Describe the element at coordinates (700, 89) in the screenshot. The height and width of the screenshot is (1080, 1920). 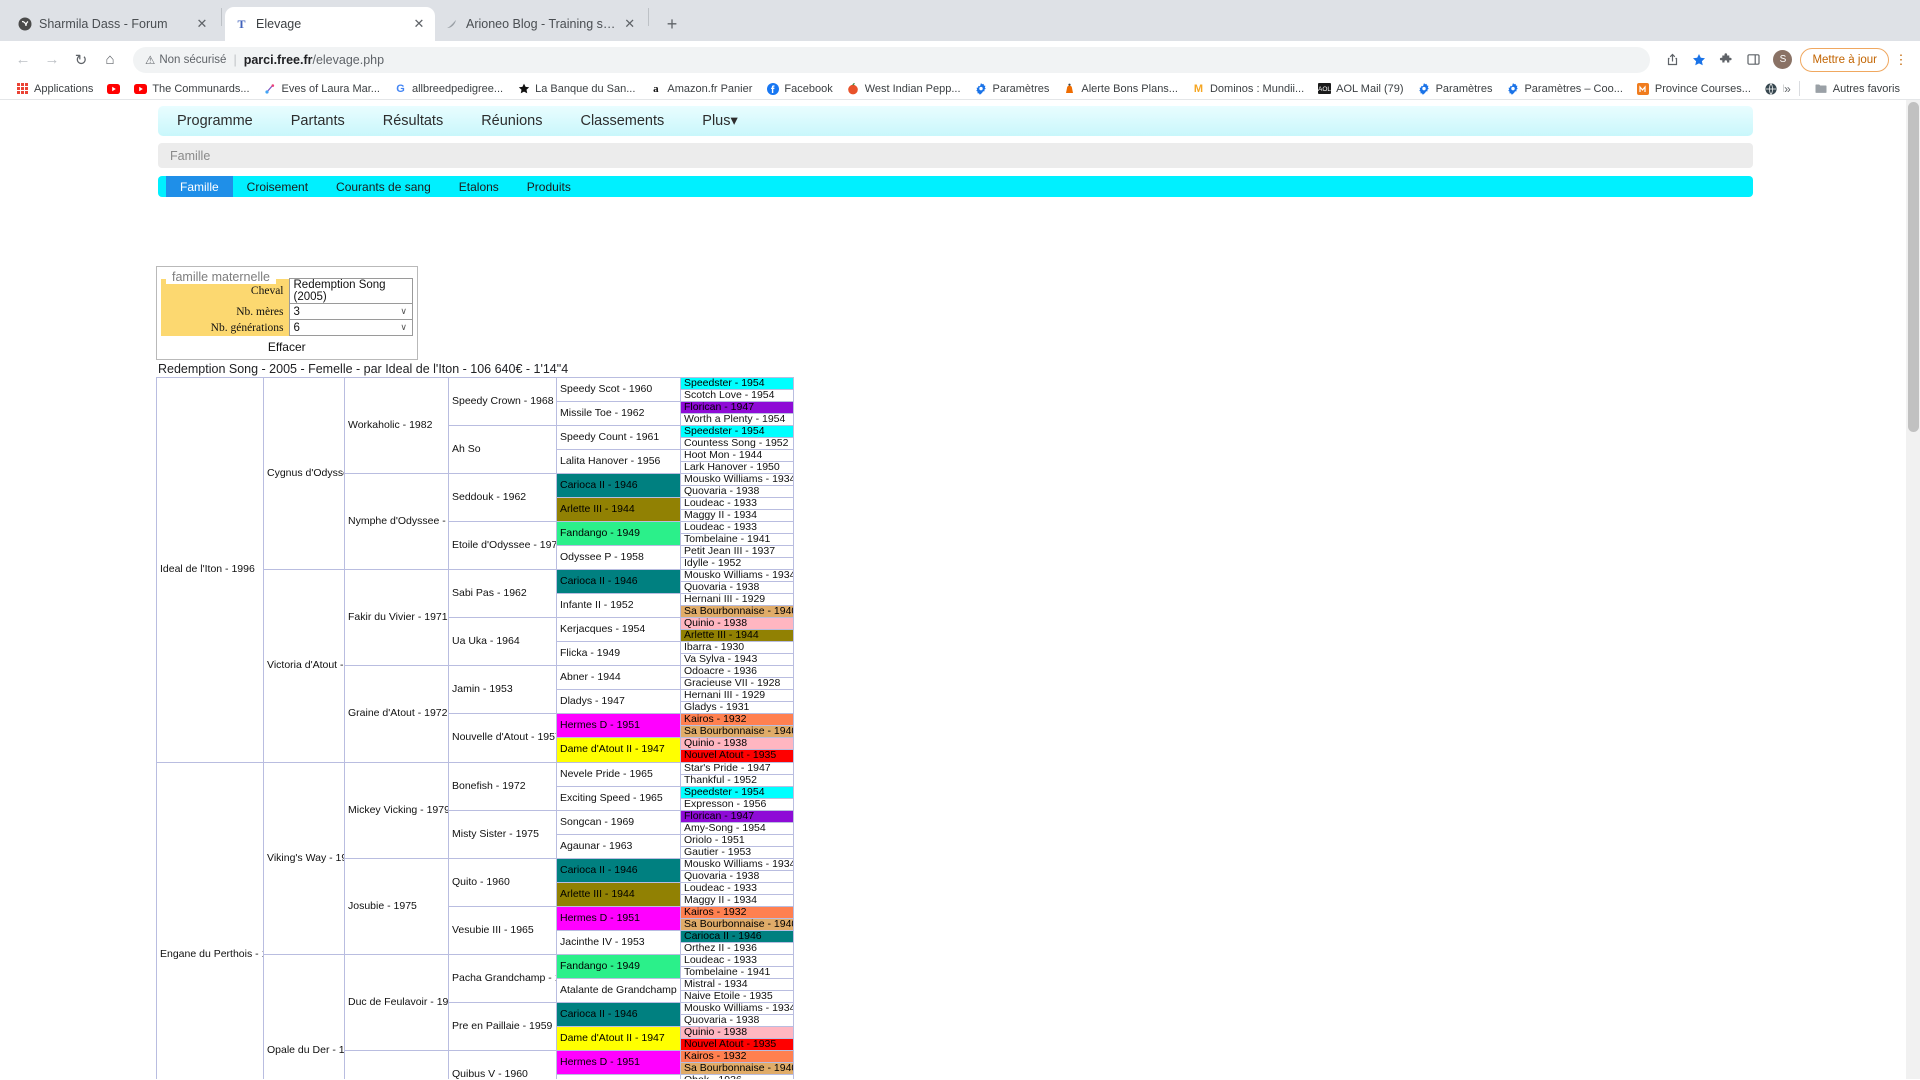
I see `bookmark-amazon-fr-panier: a Amazon.fr Panier` at that location.